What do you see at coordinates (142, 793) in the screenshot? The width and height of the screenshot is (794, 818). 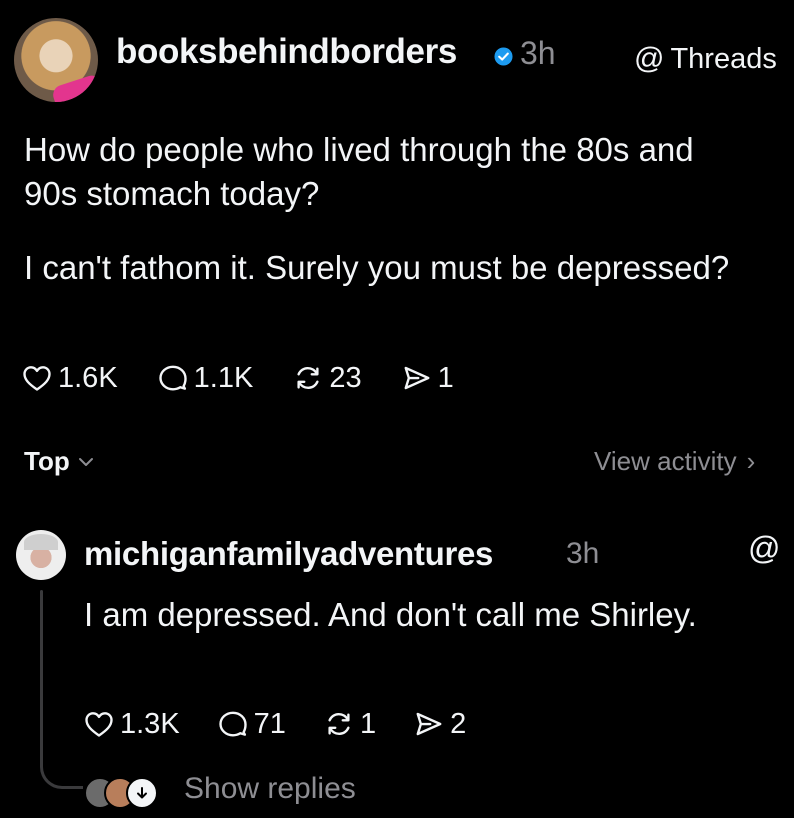 I see `arrow-down-icon` at bounding box center [142, 793].